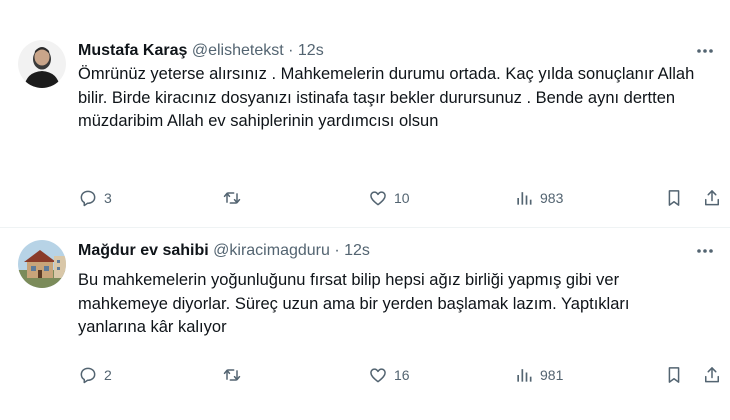  Describe the element at coordinates (389, 198) in the screenshot. I see `like-button: 10` at that location.